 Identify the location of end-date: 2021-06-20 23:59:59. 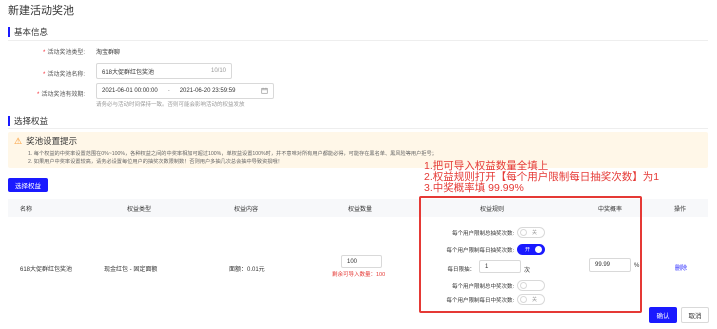
(208, 91).